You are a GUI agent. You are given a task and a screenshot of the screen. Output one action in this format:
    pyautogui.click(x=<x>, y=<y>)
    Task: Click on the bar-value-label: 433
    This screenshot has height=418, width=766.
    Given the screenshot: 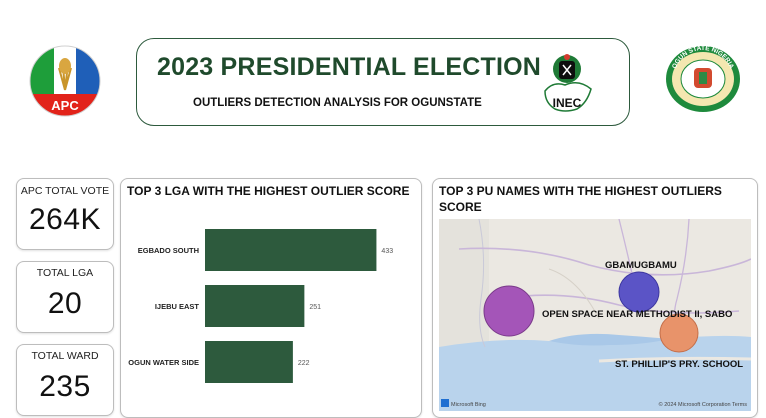 What is the action you would take?
    pyautogui.click(x=387, y=251)
    